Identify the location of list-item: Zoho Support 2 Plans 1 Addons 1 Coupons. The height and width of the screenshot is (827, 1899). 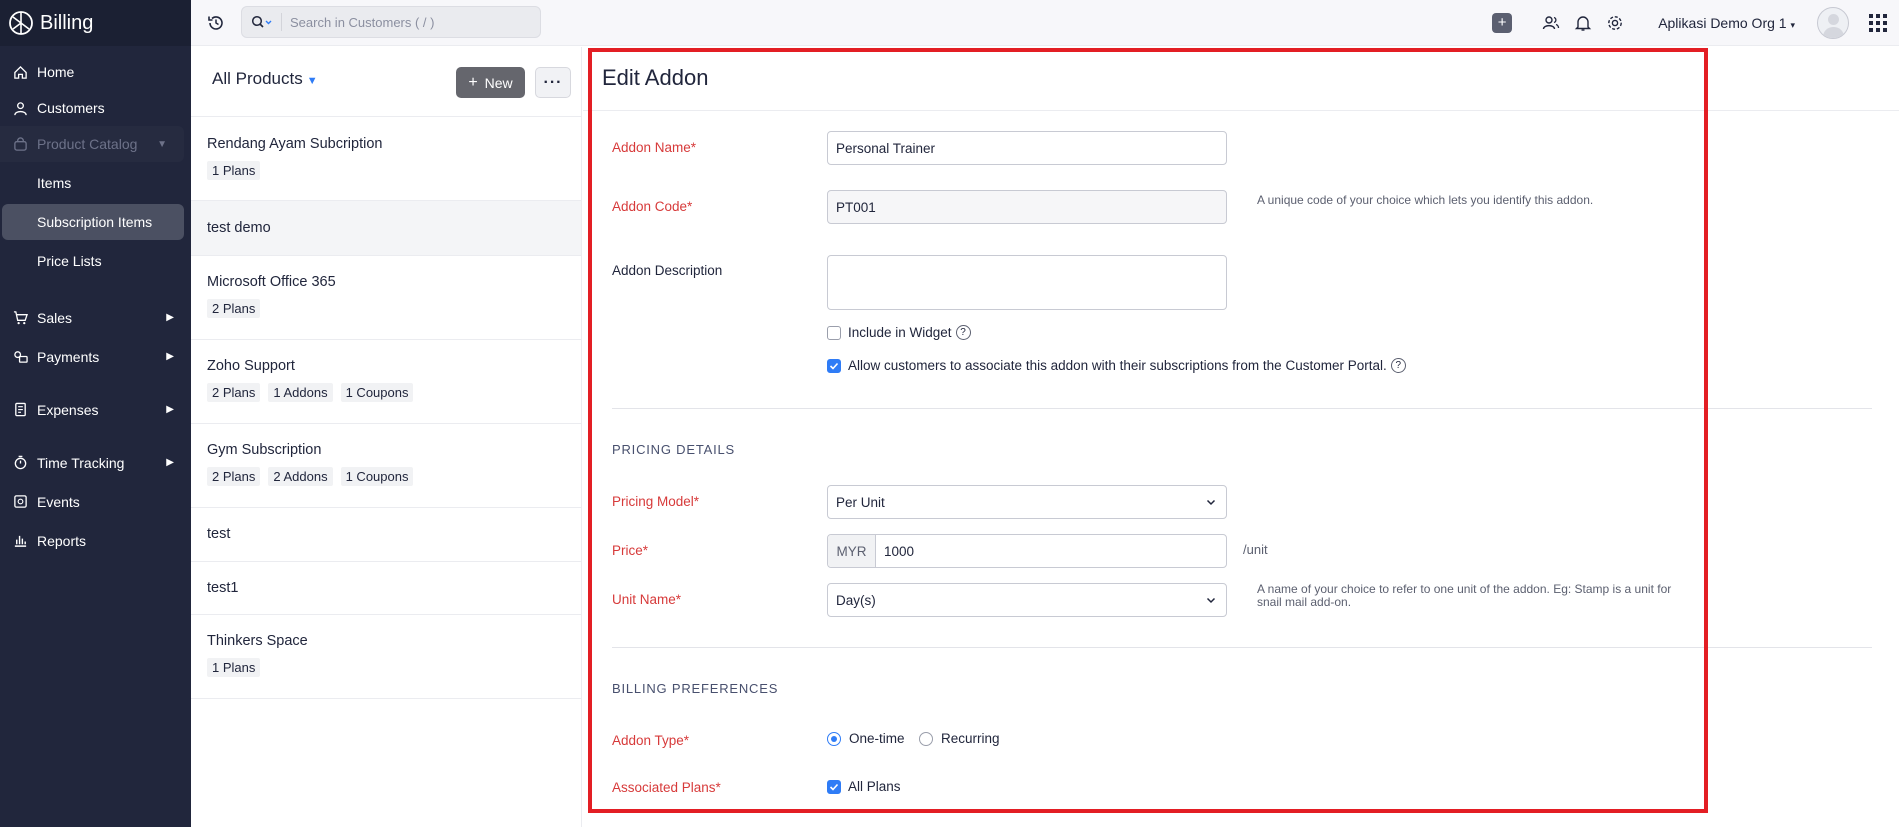
(386, 382).